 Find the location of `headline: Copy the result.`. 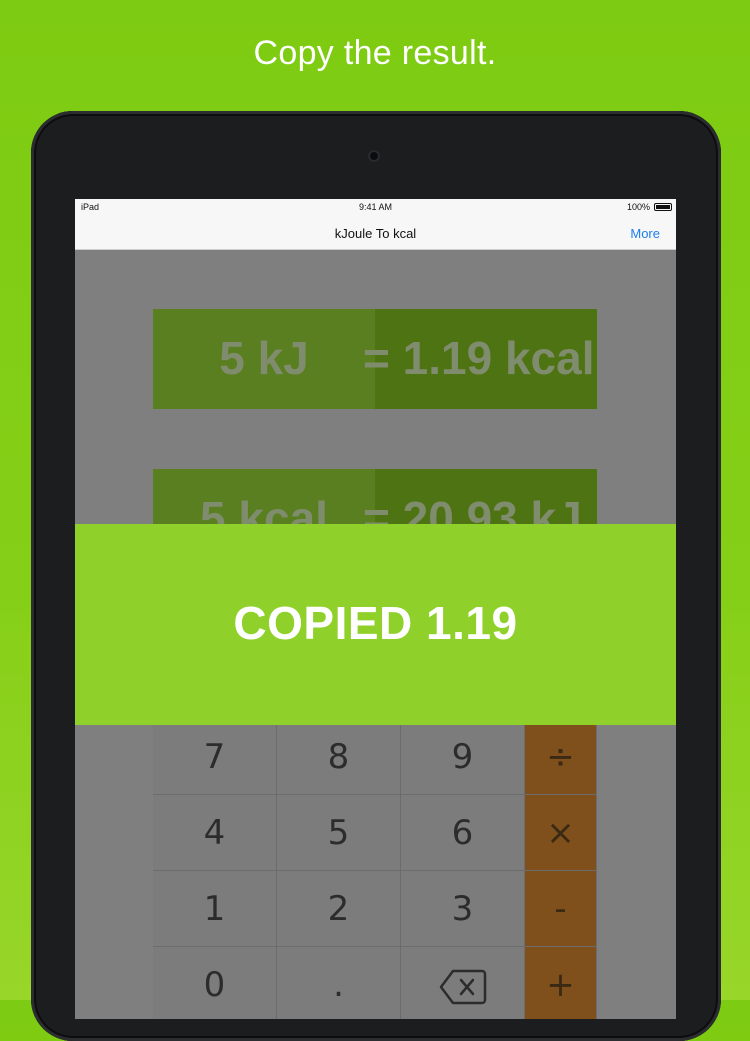

headline: Copy the result. is located at coordinates (375, 53).